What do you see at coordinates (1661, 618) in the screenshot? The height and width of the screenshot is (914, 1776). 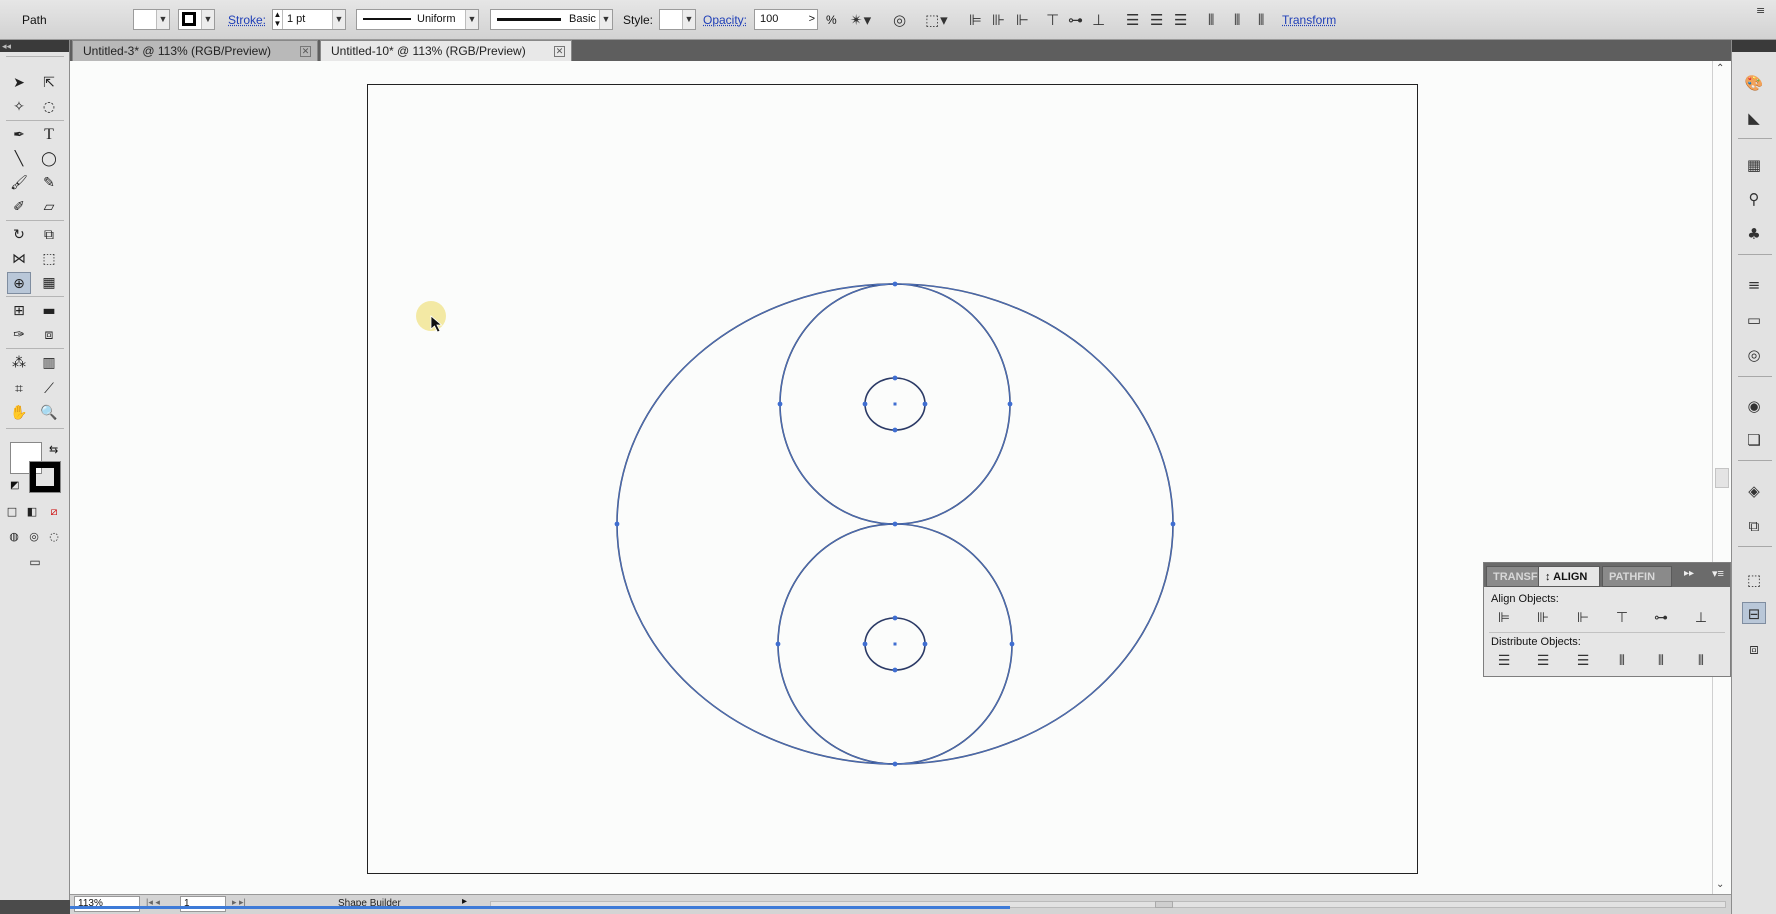 I see `vertical-align-center-icon: ⊶` at bounding box center [1661, 618].